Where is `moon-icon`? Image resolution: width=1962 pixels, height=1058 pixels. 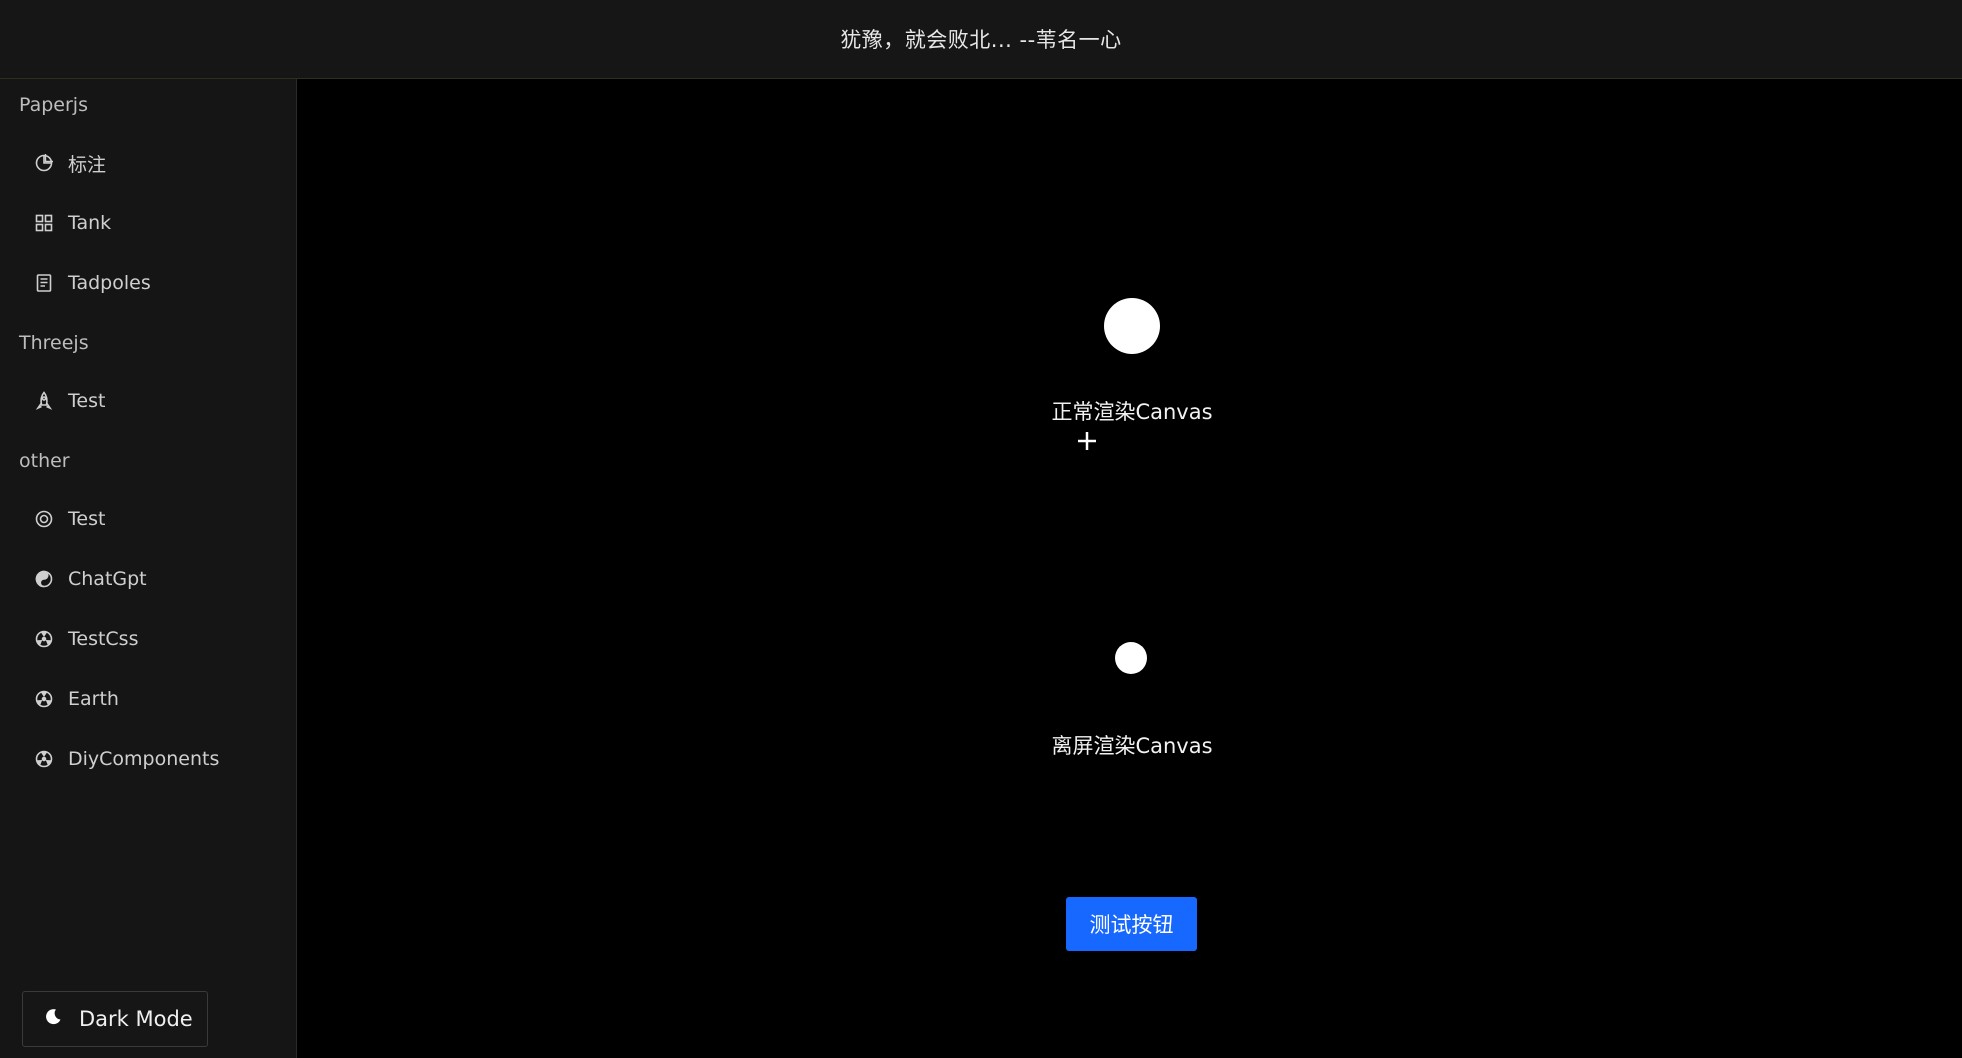 moon-icon is located at coordinates (55, 1019).